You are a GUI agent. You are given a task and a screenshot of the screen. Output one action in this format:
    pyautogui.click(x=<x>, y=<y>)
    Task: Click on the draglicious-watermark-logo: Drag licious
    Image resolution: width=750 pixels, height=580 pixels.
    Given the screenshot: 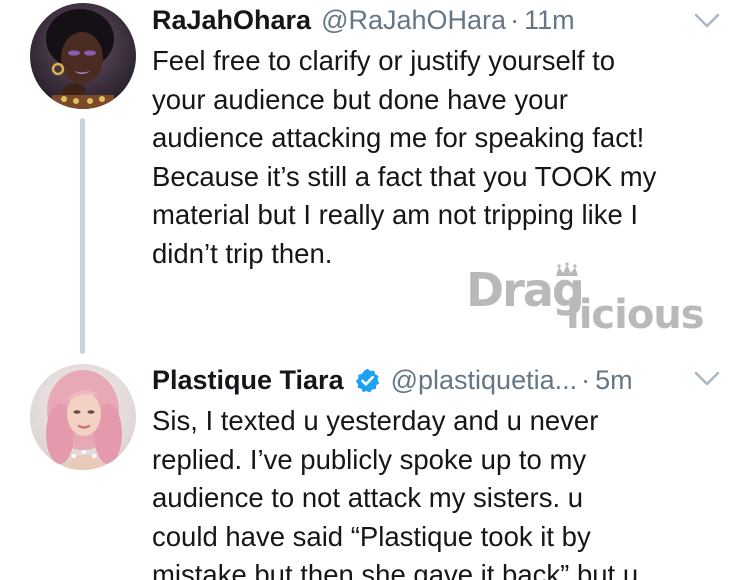 What is the action you would take?
    pyautogui.click(x=585, y=299)
    